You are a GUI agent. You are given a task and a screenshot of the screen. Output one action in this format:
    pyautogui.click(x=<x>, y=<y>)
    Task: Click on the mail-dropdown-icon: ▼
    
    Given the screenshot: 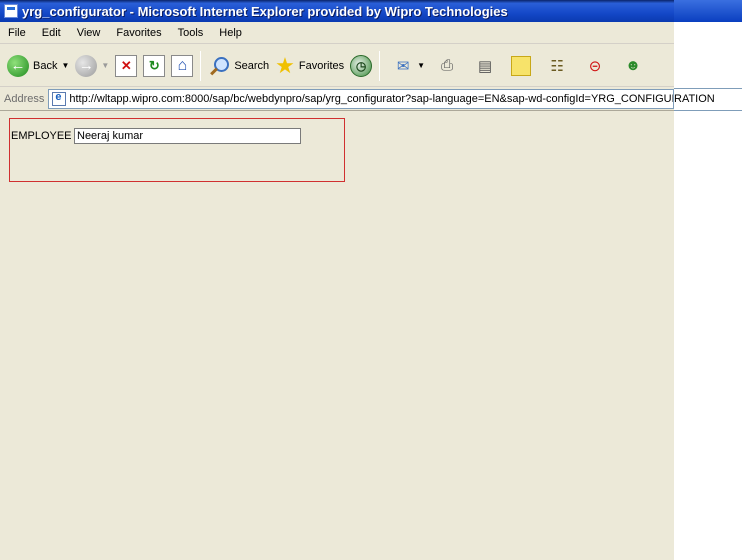 What is the action you would take?
    pyautogui.click(x=421, y=65)
    